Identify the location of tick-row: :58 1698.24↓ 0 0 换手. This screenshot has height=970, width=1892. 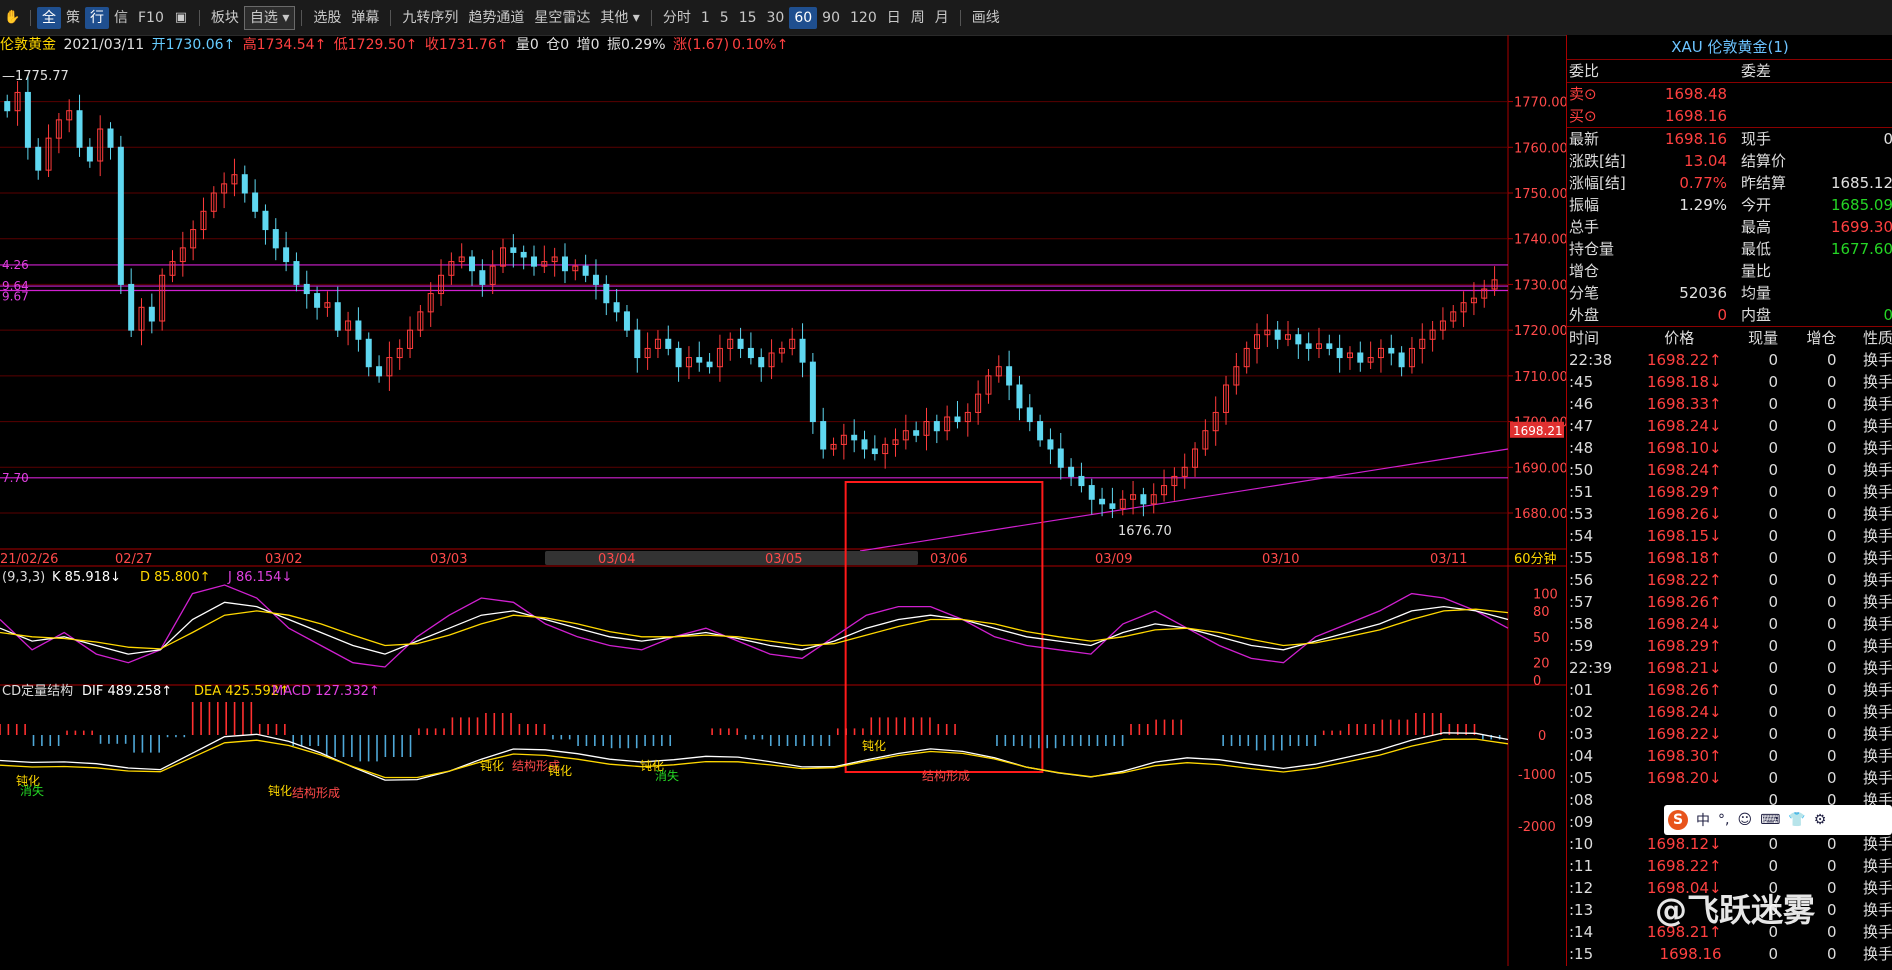
(1729, 624).